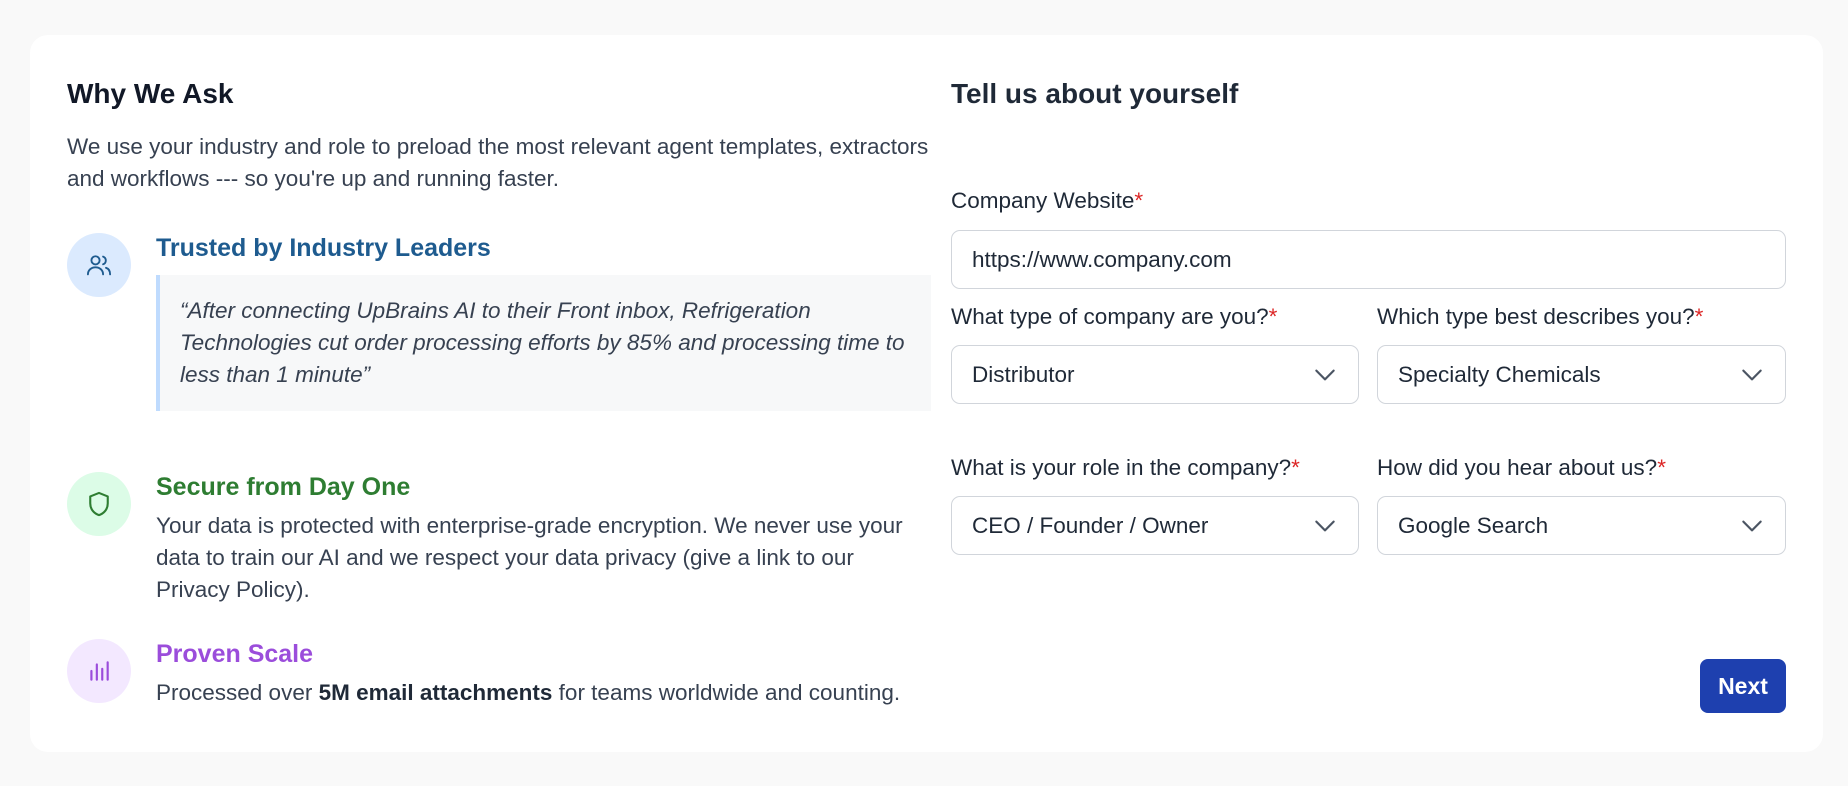 The width and height of the screenshot is (1848, 786). I want to click on heard-about-label: How did you hear about us?*, so click(1521, 468).